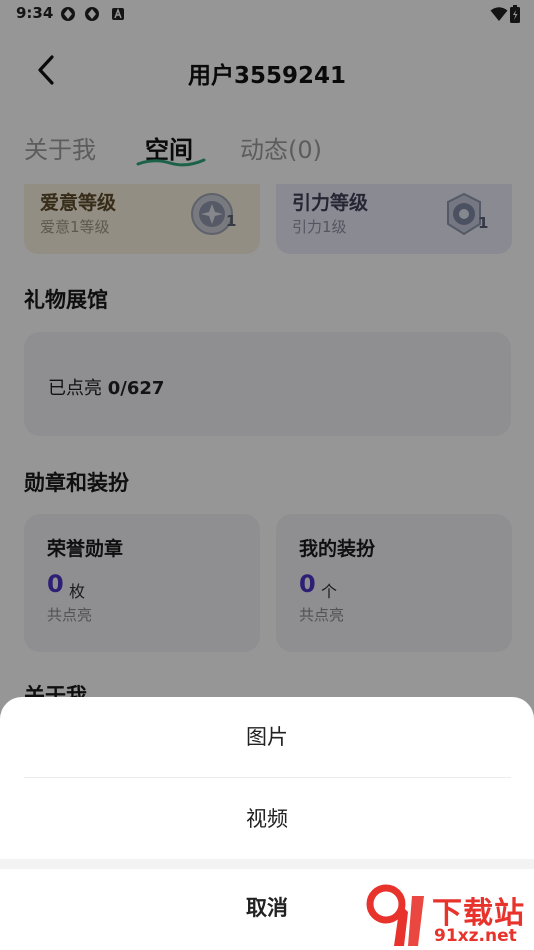 The width and height of the screenshot is (534, 950). Describe the element at coordinates (267, 819) in the screenshot. I see `option-video: 视频` at that location.